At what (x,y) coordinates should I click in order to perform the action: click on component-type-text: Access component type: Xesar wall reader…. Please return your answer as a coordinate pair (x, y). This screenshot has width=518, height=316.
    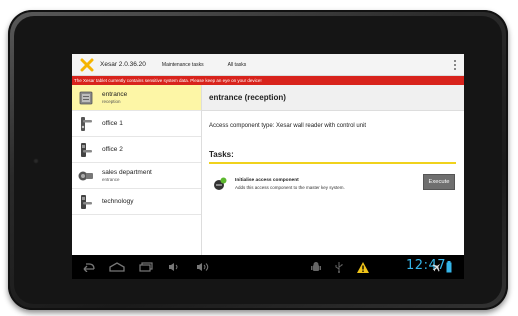
    Looking at the image, I should click on (288, 126).